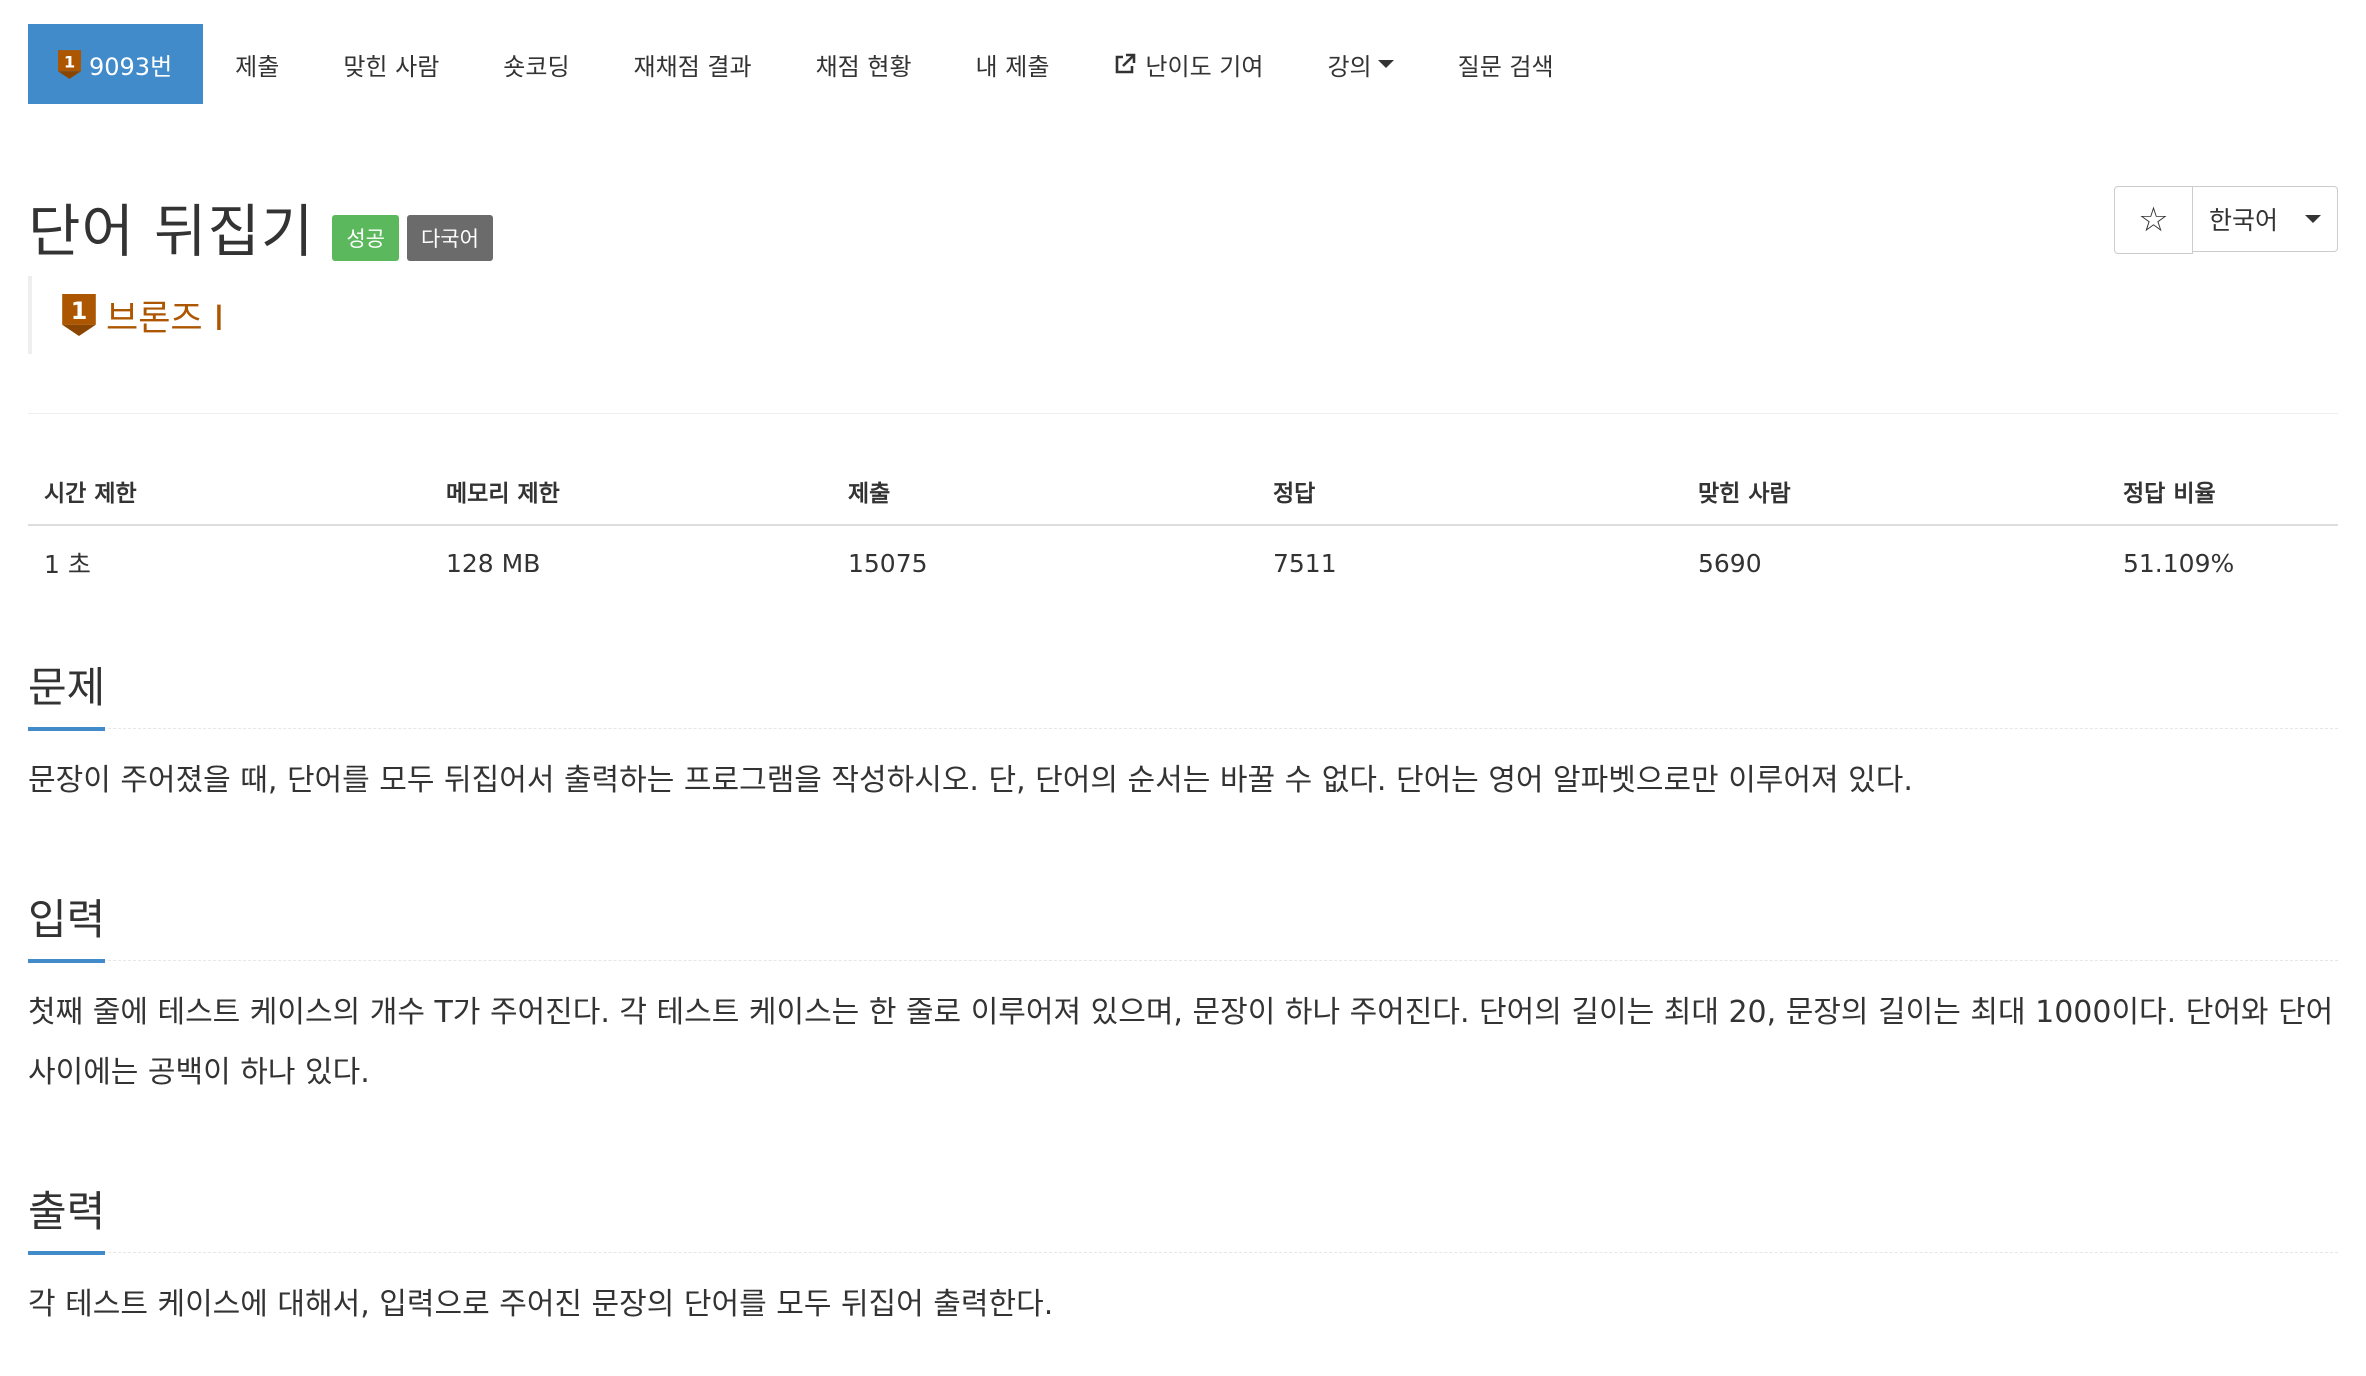 The width and height of the screenshot is (2366, 1376). I want to click on nav-lectures-dropdown: 강의, so click(1360, 64).